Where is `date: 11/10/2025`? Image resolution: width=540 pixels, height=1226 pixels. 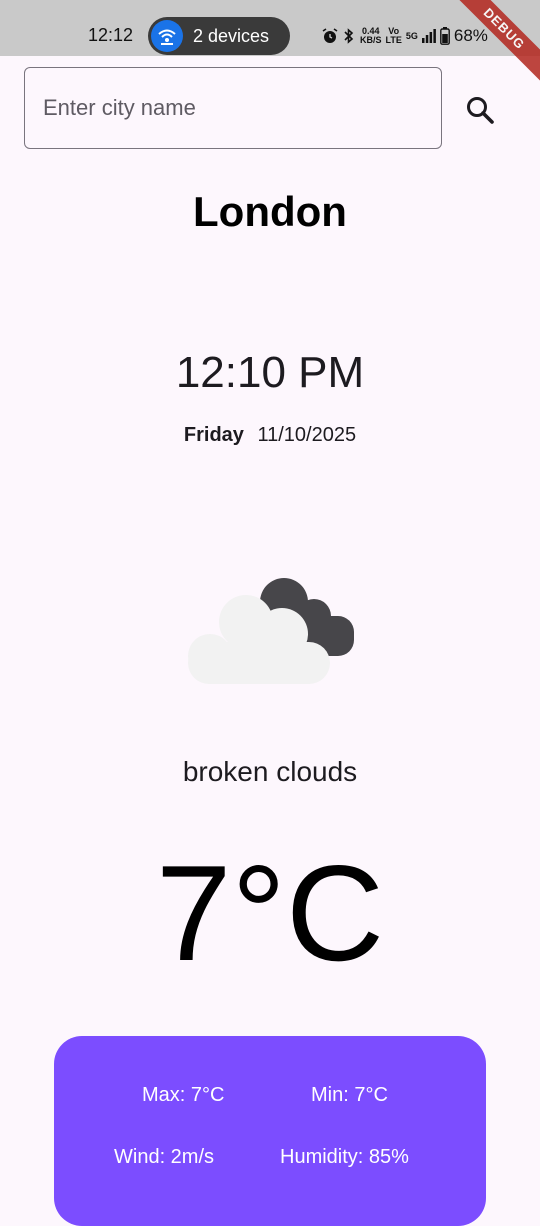 date: 11/10/2025 is located at coordinates (307, 435).